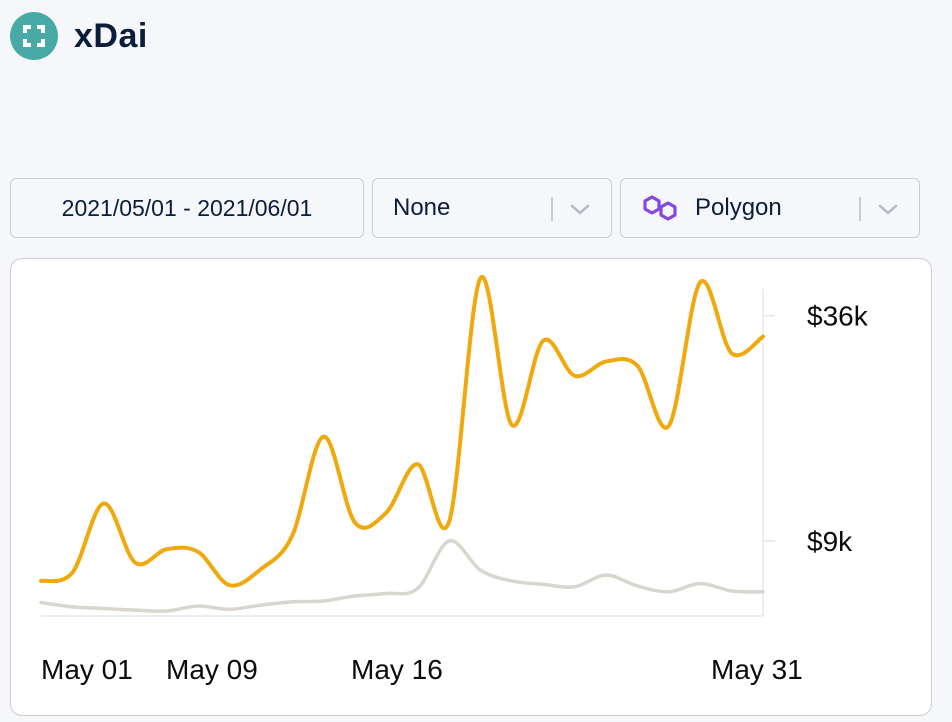 This screenshot has height=722, width=952. I want to click on page-title: xDai, so click(111, 35).